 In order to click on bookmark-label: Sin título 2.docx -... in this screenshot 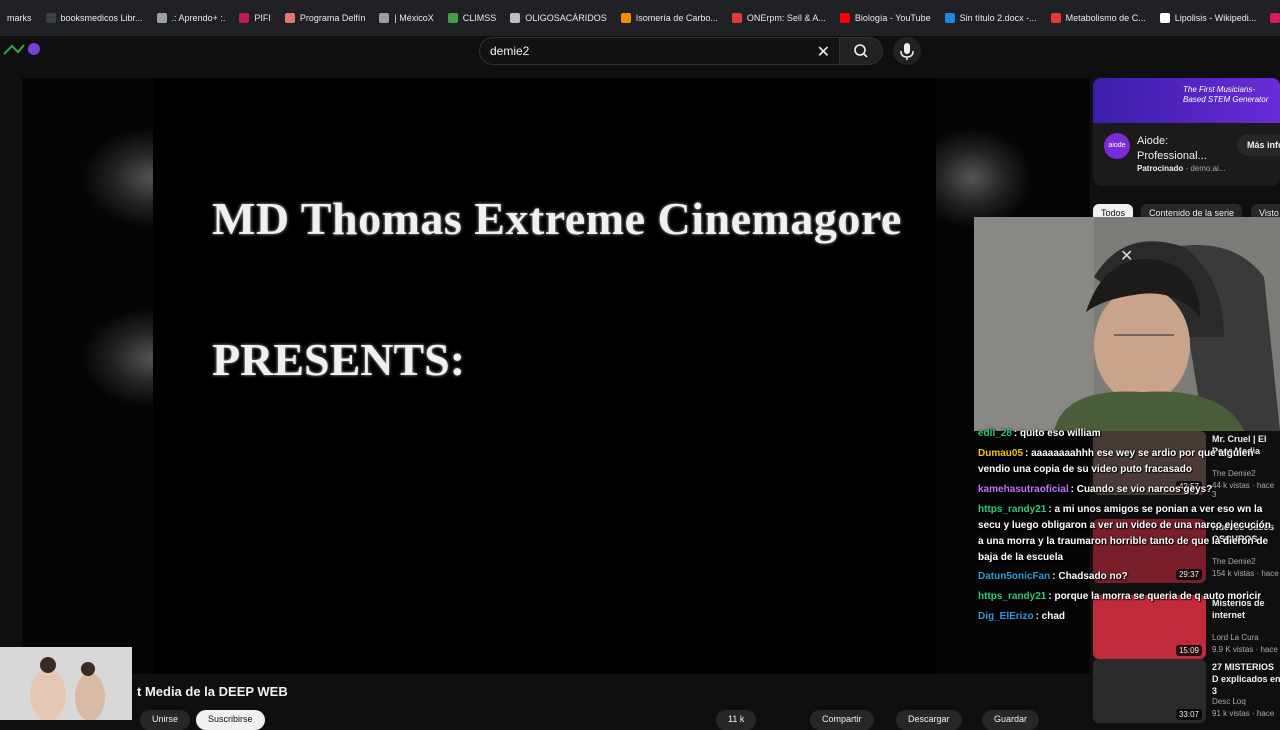, I will do `click(998, 18)`.